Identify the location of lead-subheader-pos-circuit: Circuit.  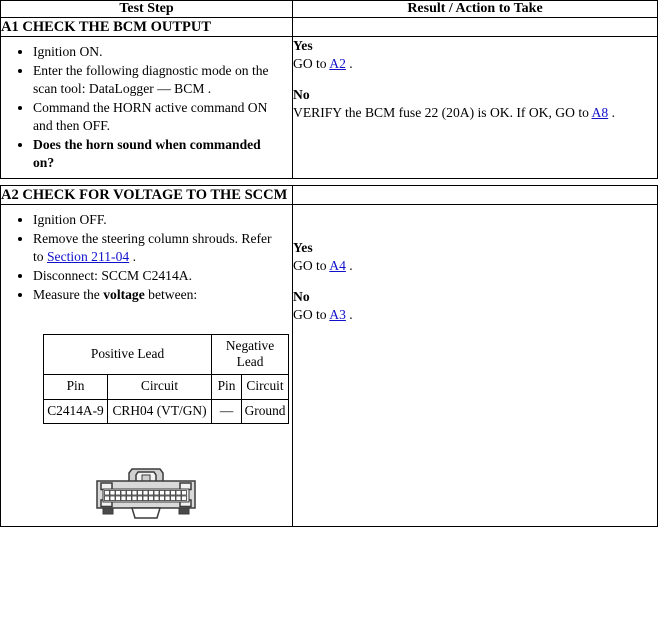
(159, 387).